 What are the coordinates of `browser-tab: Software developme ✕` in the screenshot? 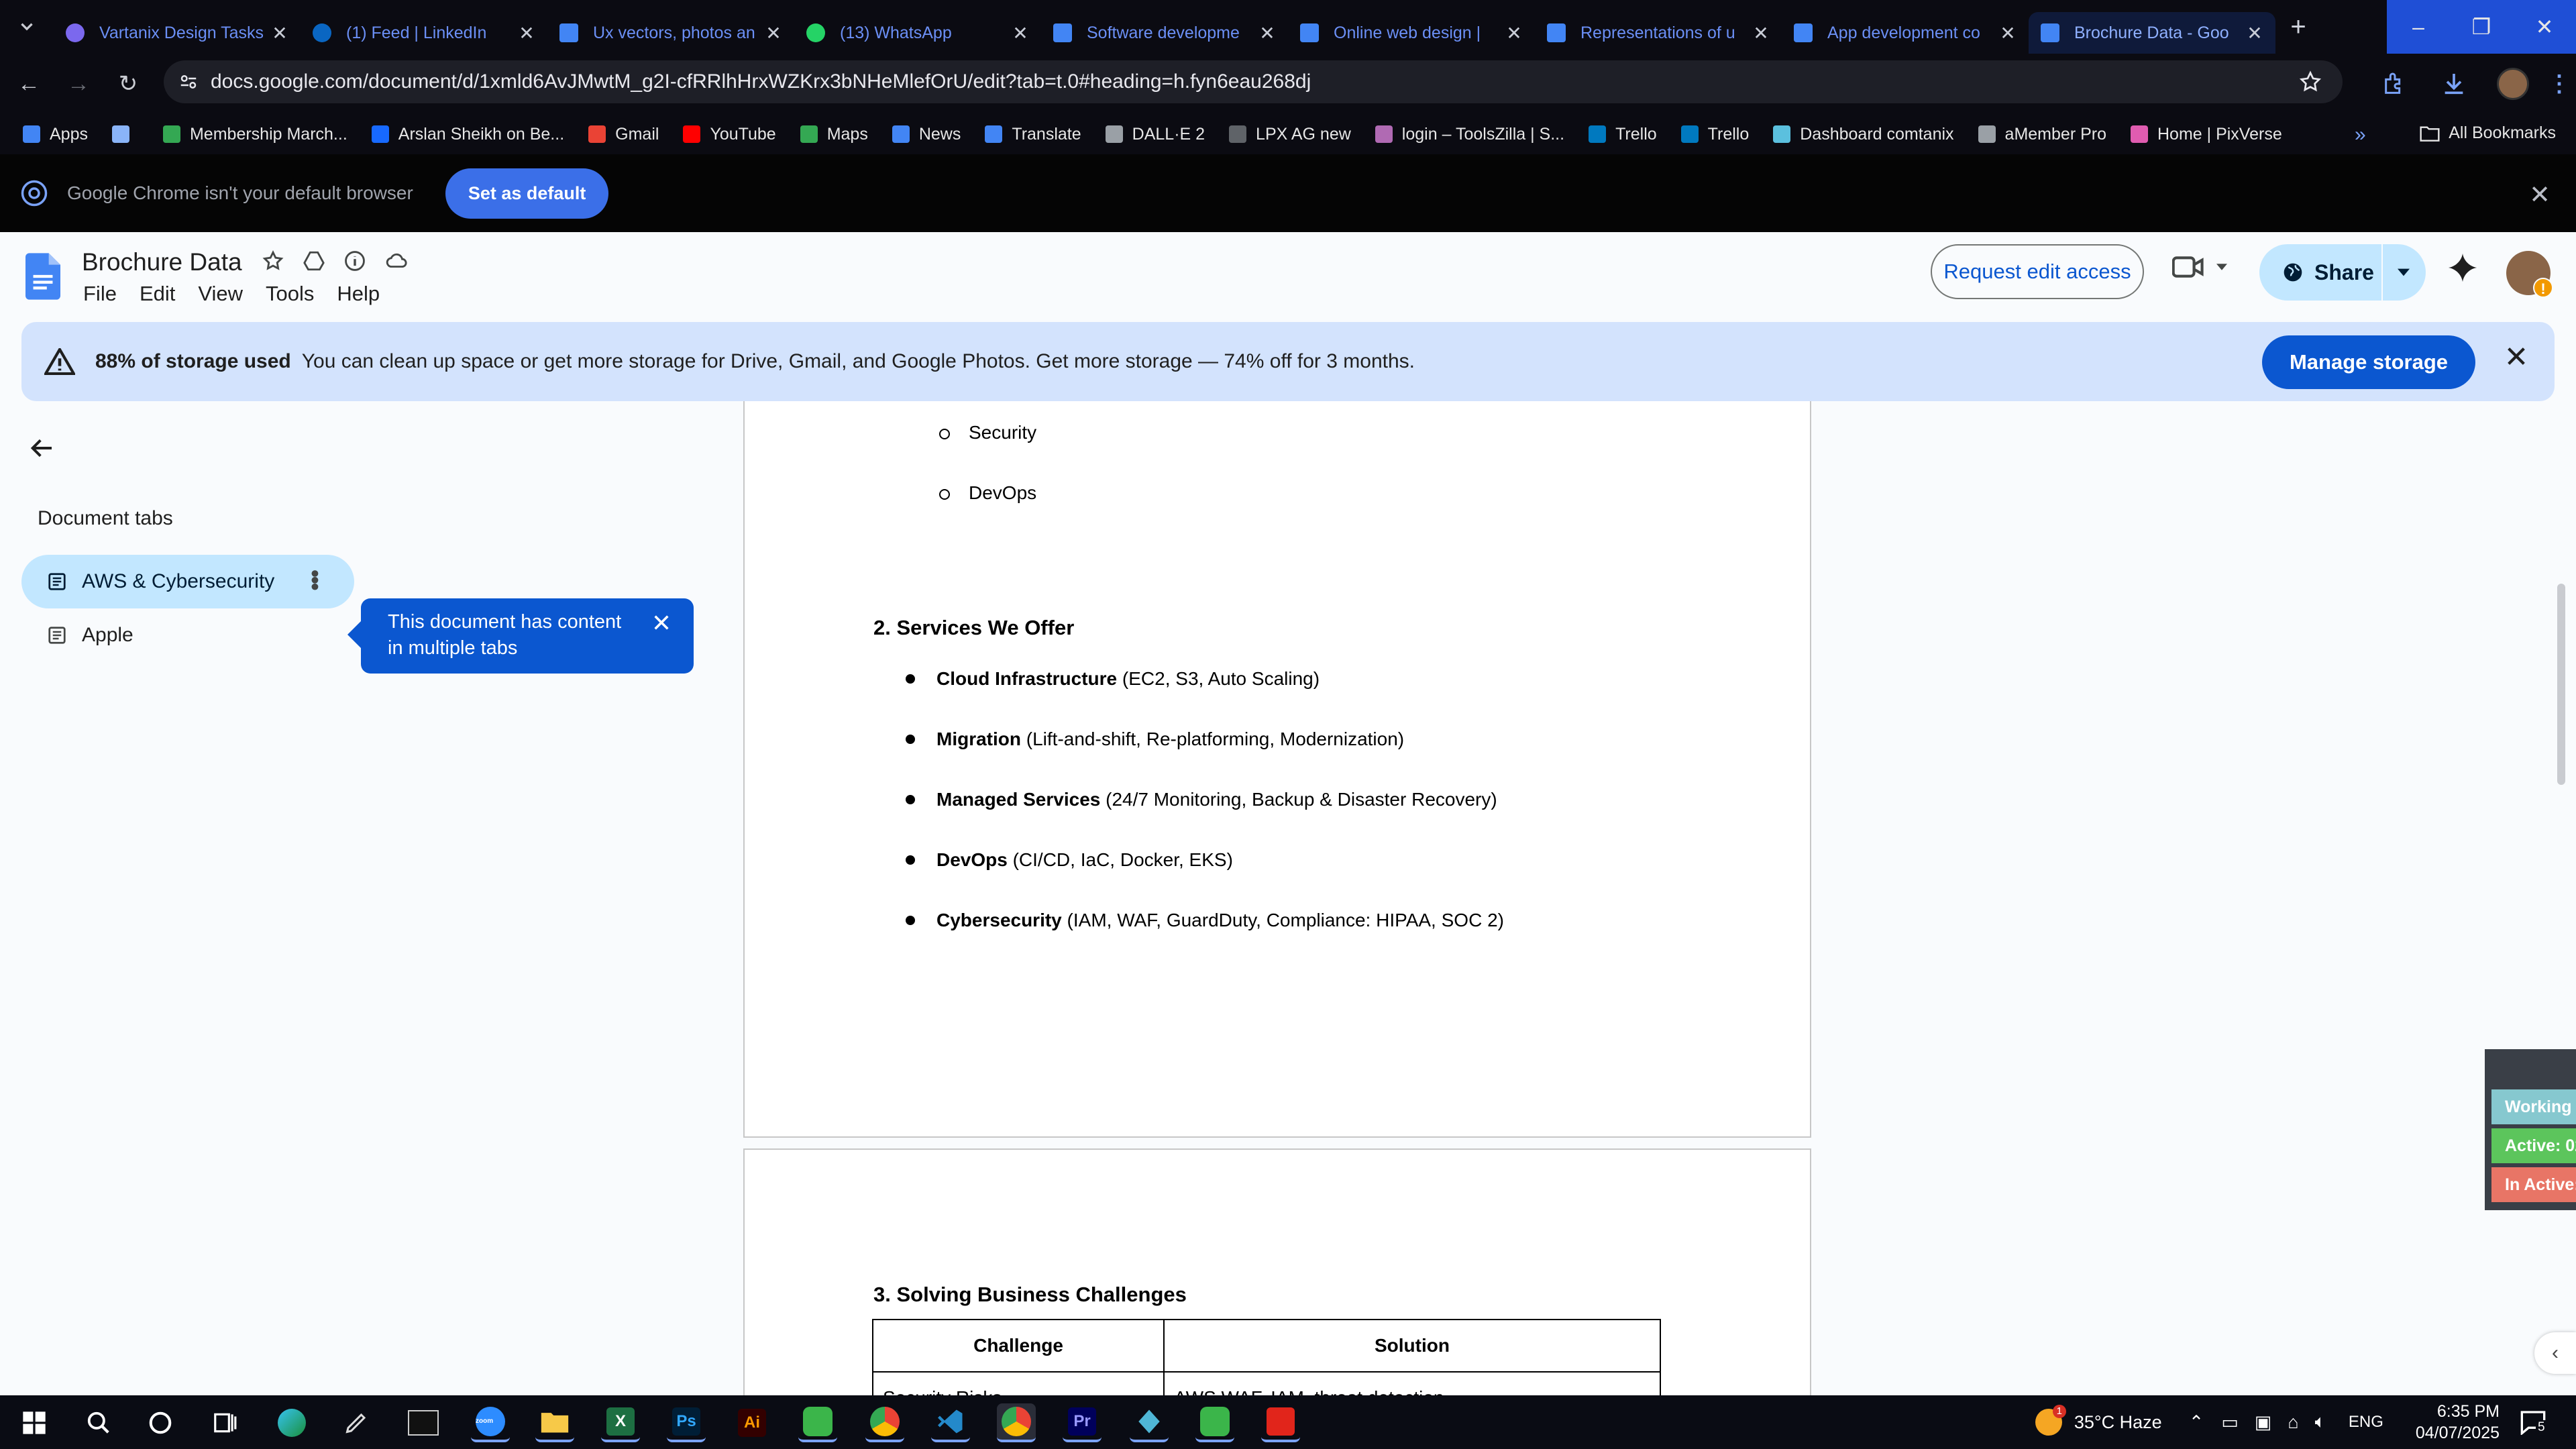 It's located at (1164, 33).